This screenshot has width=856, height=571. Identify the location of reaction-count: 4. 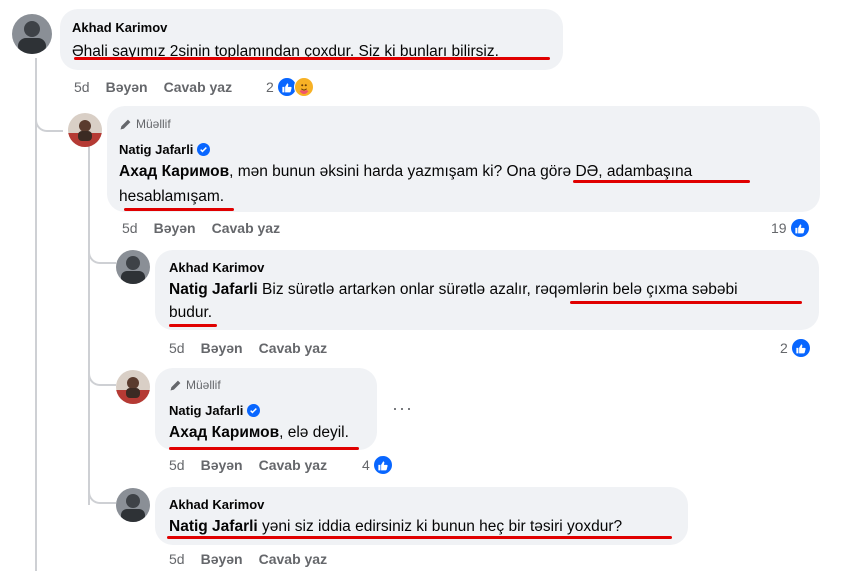
(377, 465).